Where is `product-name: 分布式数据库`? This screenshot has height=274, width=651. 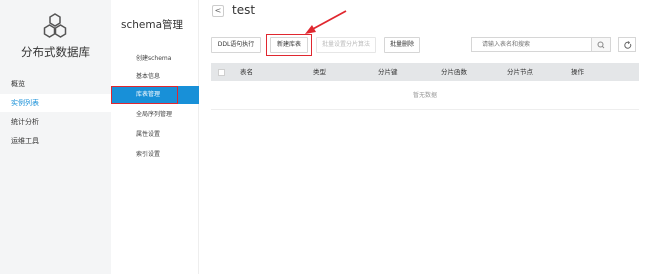
product-name: 分布式数据库 is located at coordinates (55, 52).